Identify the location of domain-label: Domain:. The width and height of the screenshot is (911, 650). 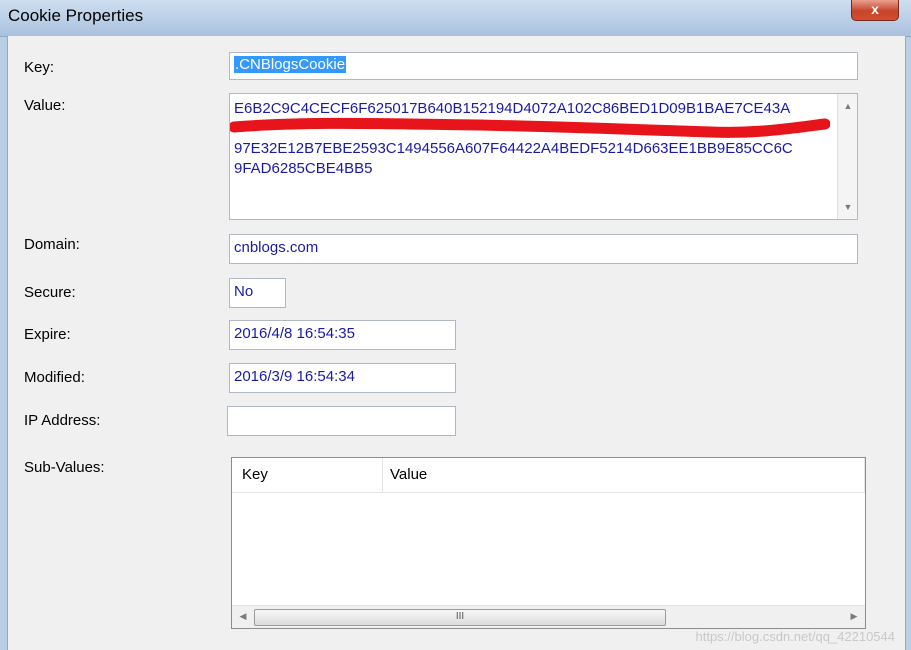
(52, 244).